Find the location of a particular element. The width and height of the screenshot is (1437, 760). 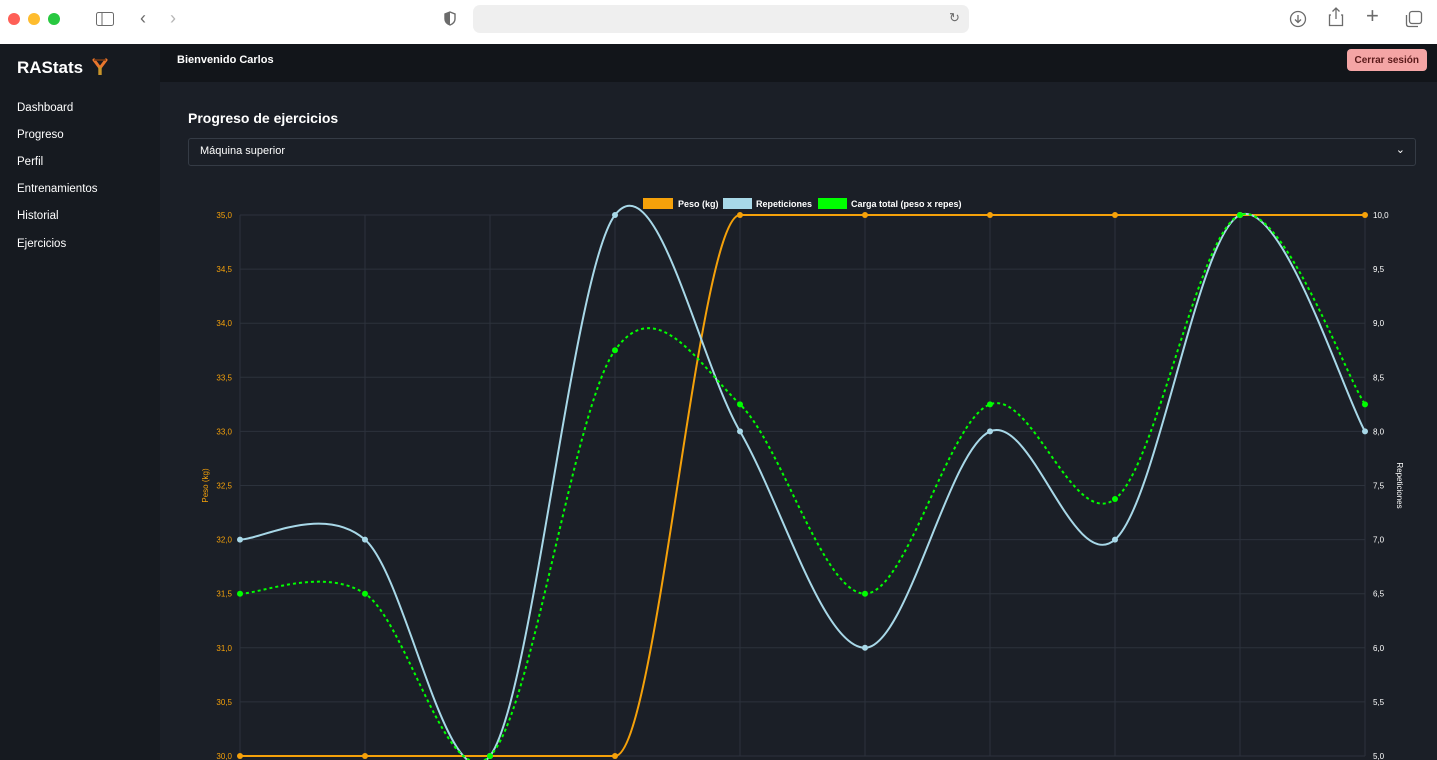

exercise-select-value: Máquina superior is located at coordinates (242, 151).